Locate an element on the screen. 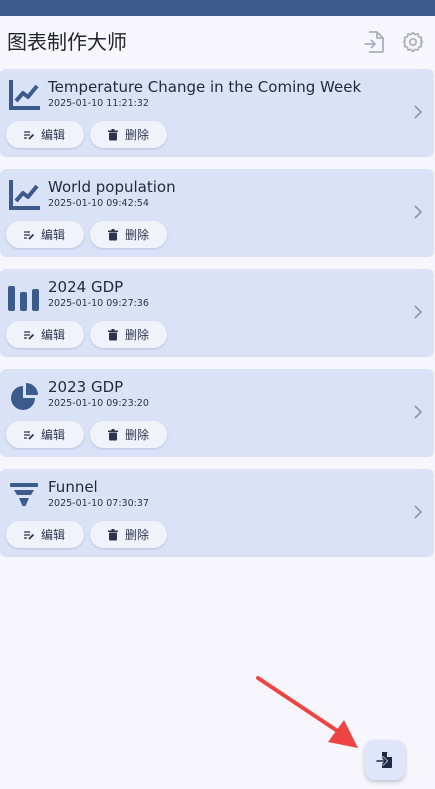 Image resolution: width=435 pixels, height=789 pixels. chart-date: 2025-01-10 09:23:20 is located at coordinates (98, 403).